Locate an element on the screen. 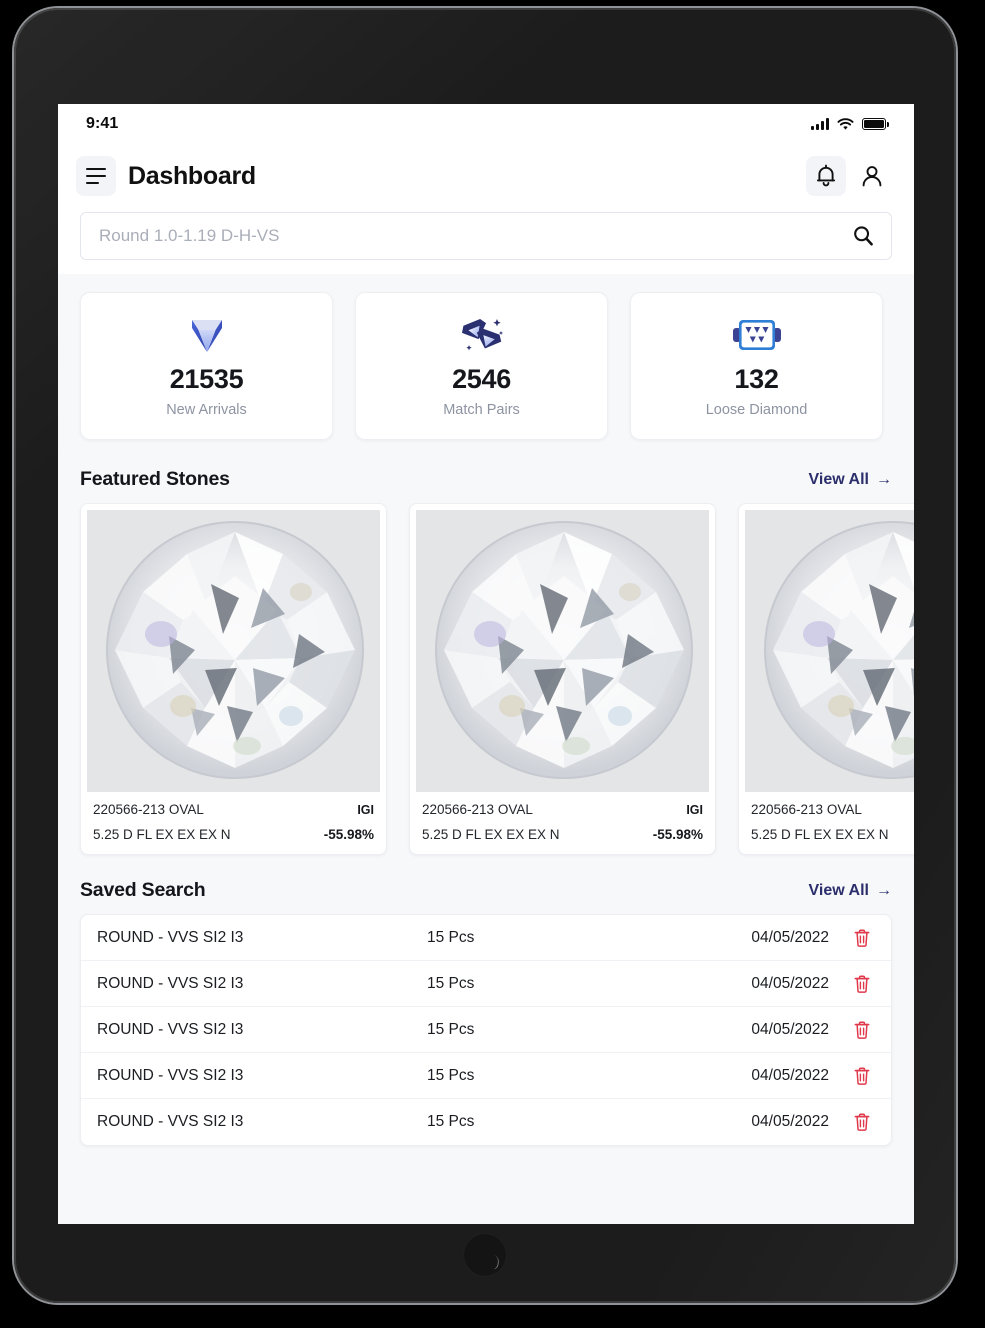 Image resolution: width=985 pixels, height=1328 pixels. status-bar: 9:41 is located at coordinates (486, 124).